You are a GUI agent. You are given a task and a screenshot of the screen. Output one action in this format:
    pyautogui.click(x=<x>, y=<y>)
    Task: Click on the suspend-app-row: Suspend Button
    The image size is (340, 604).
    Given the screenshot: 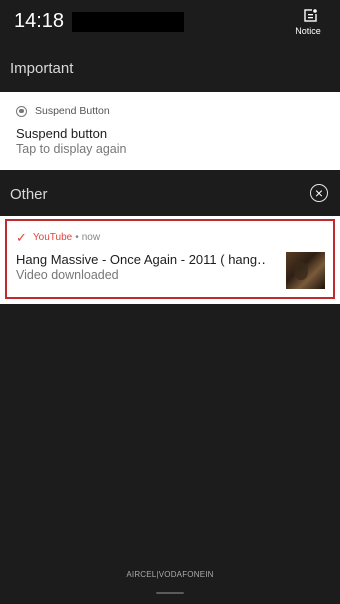 What is the action you would take?
    pyautogui.click(x=63, y=111)
    